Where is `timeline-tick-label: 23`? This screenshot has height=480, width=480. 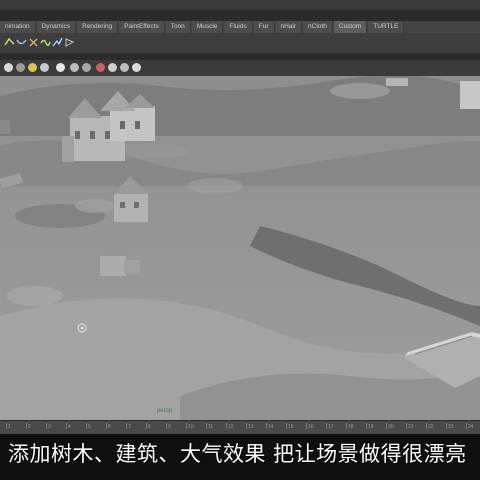
timeline-tick-label: 23 is located at coordinates (451, 427).